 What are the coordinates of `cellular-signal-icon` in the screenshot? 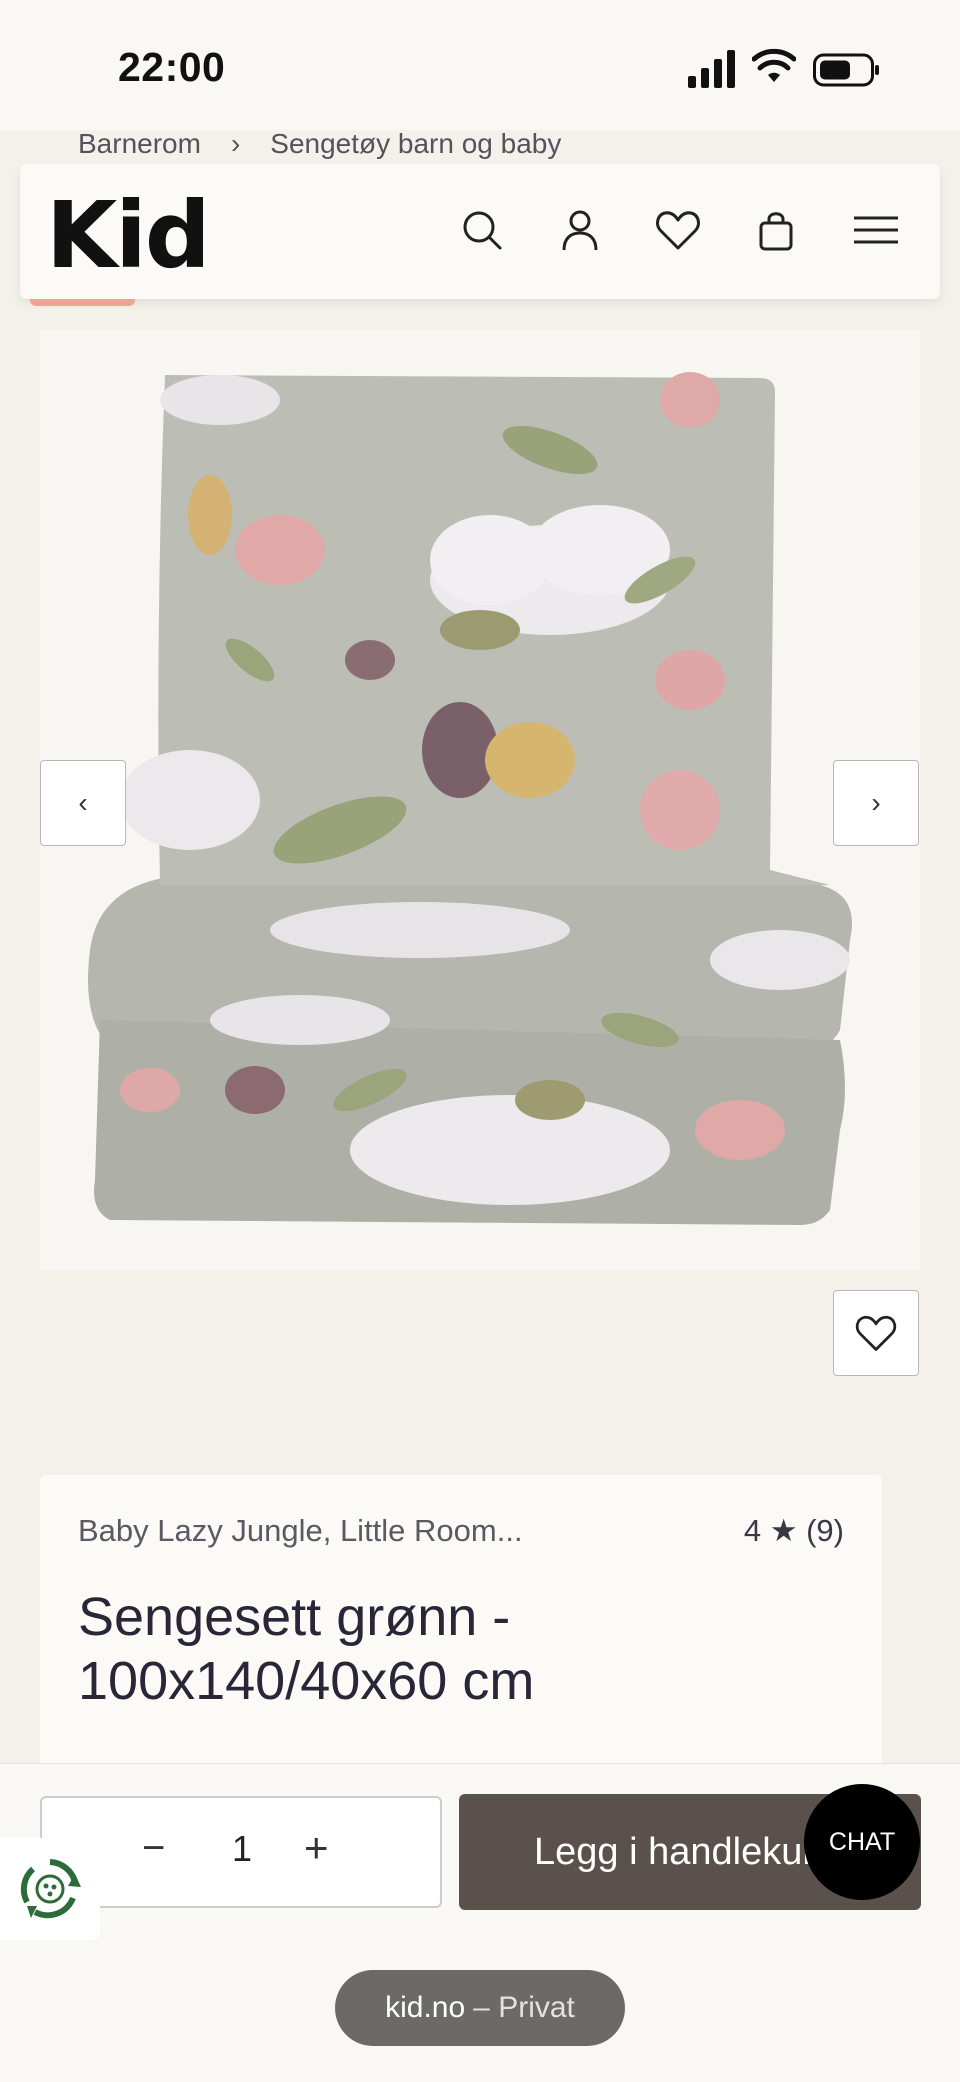 It's located at (711, 69).